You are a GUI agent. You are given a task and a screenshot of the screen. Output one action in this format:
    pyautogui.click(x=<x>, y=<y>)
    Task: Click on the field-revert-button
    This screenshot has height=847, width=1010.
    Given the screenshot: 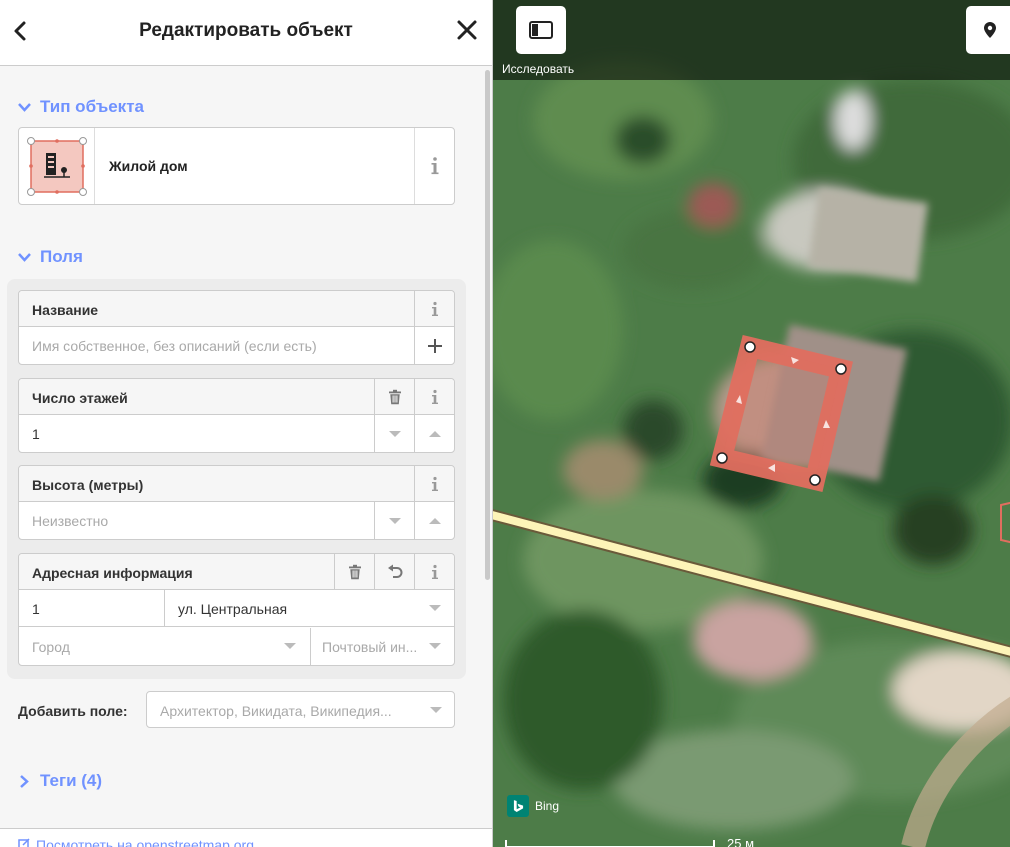 What is the action you would take?
    pyautogui.click(x=394, y=572)
    